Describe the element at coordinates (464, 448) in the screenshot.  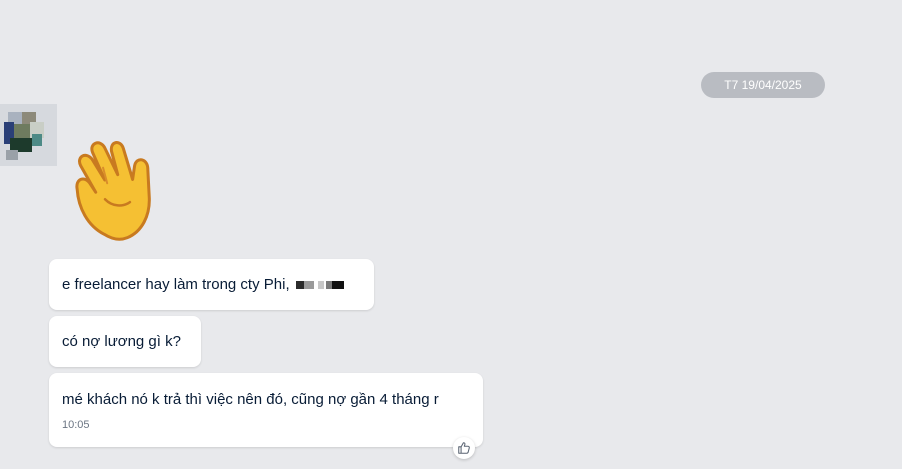
I see `thumbs-up-icon` at that location.